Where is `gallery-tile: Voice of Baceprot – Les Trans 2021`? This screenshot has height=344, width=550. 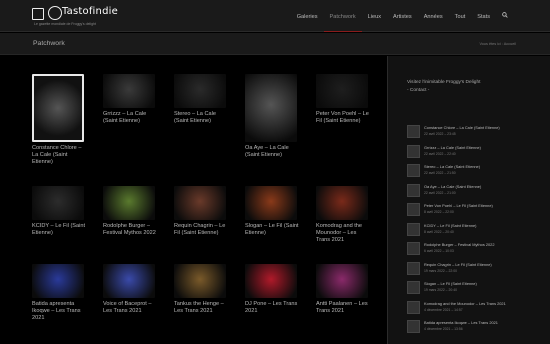 gallery-tile: Voice of Baceprot – Les Trans 2021 is located at coordinates (130, 289).